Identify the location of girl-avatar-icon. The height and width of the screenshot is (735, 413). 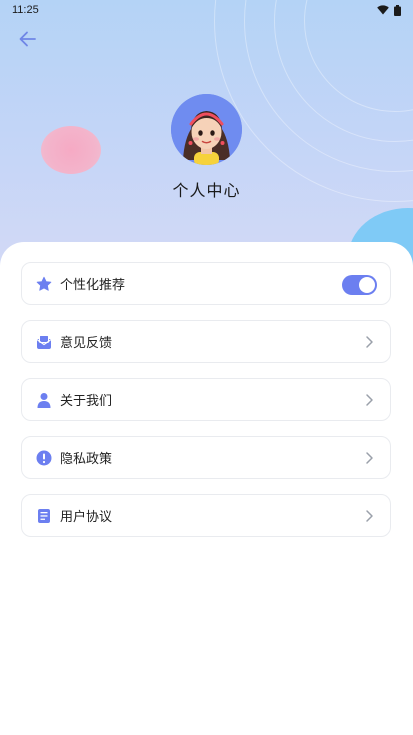
(206, 129).